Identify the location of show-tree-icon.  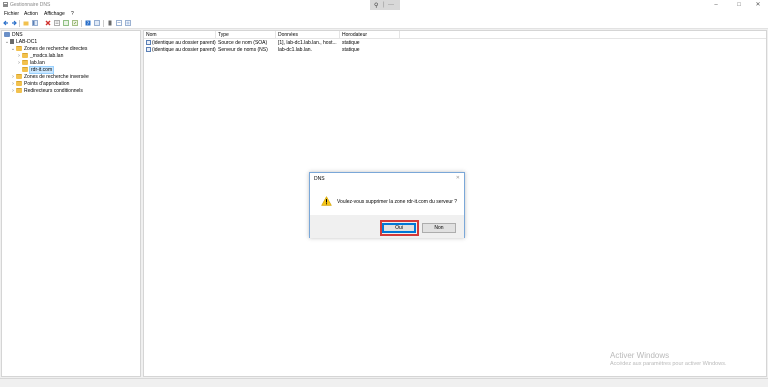
(35, 23).